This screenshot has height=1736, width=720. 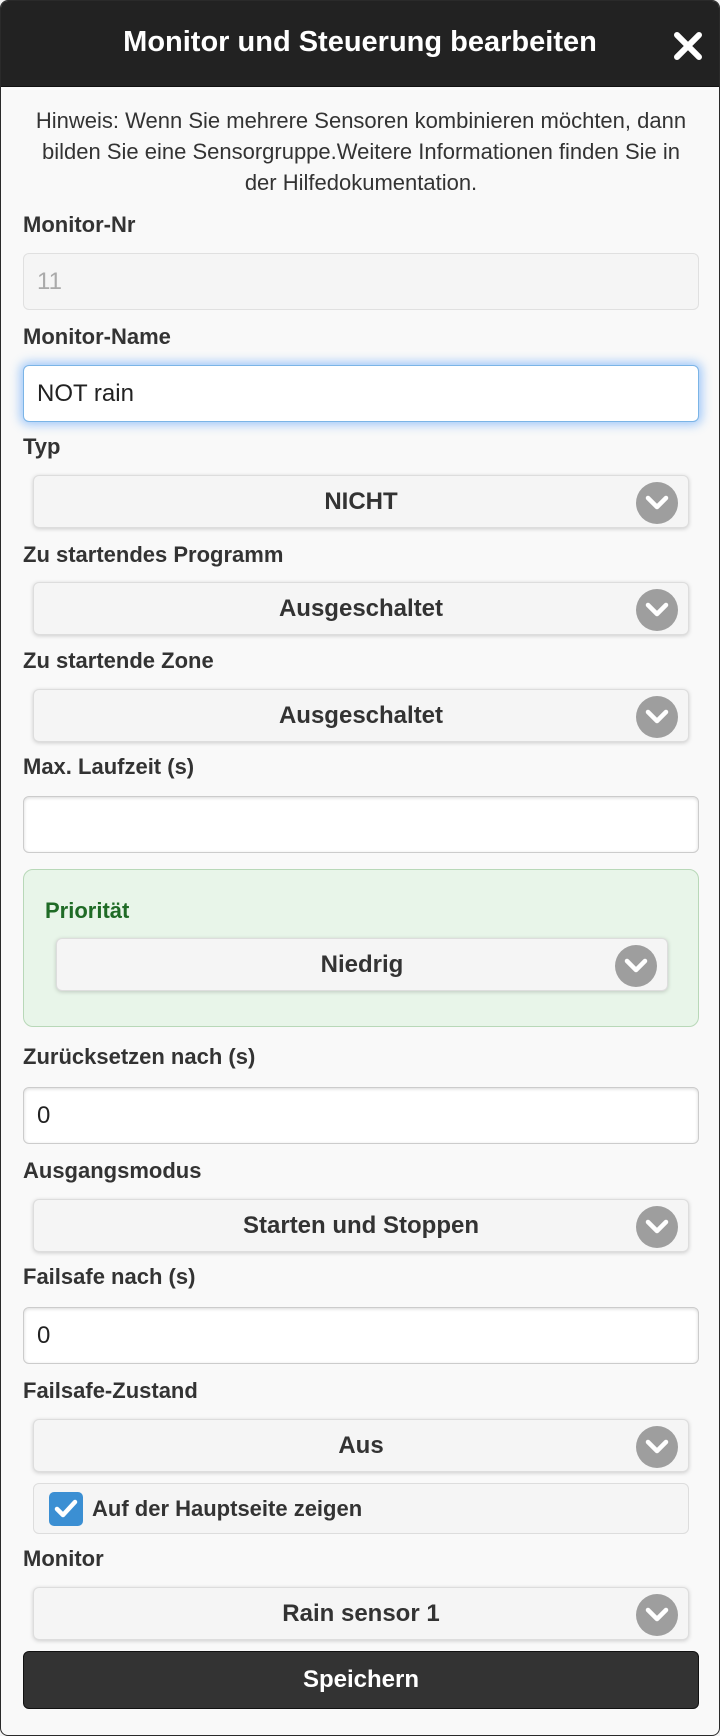 I want to click on ausgangsmodus-select: Starten und Stoppen, so click(x=361, y=1225).